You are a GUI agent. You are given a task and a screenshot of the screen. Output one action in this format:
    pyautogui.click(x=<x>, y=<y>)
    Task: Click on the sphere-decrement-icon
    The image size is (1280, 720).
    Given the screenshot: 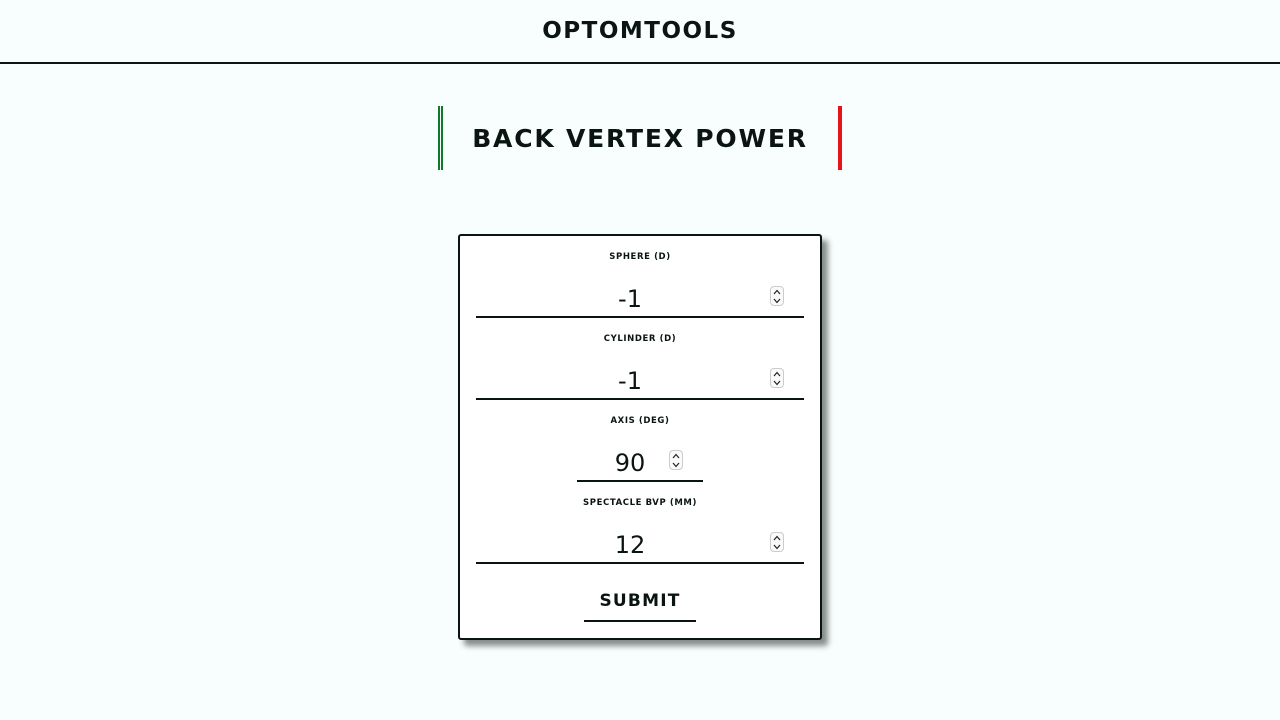 What is the action you would take?
    pyautogui.click(x=777, y=300)
    